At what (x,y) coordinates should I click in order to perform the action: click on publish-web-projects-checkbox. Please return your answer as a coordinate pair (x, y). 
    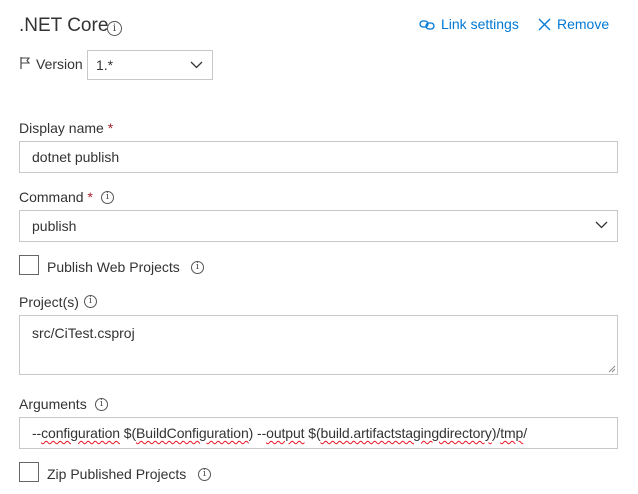
    Looking at the image, I should click on (29, 265).